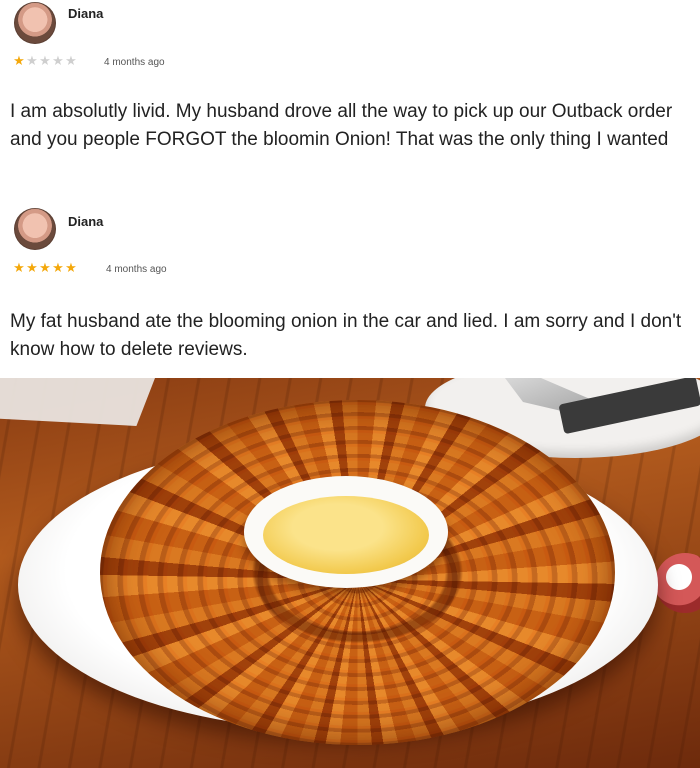 The width and height of the screenshot is (700, 768). What do you see at coordinates (77, 402) in the screenshot?
I see `side-plate` at bounding box center [77, 402].